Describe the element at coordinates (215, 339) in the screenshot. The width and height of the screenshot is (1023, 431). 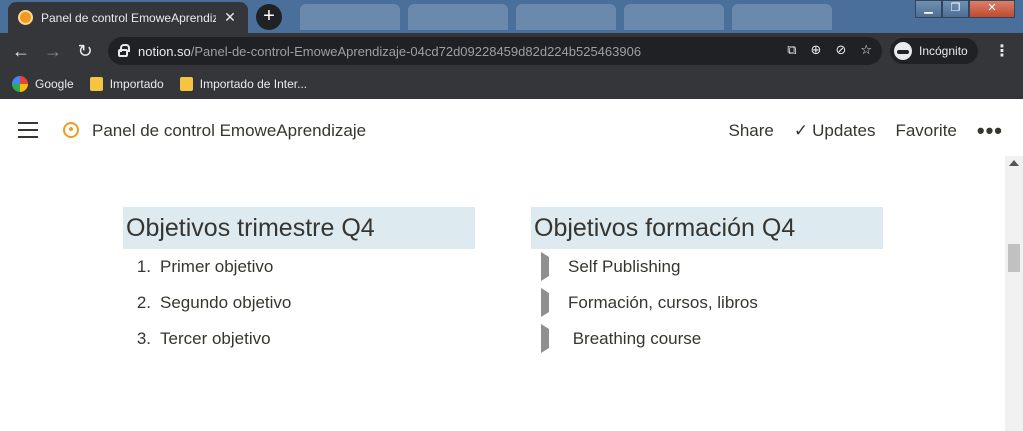
I see `list-item-text: Tercer objetivo` at that location.